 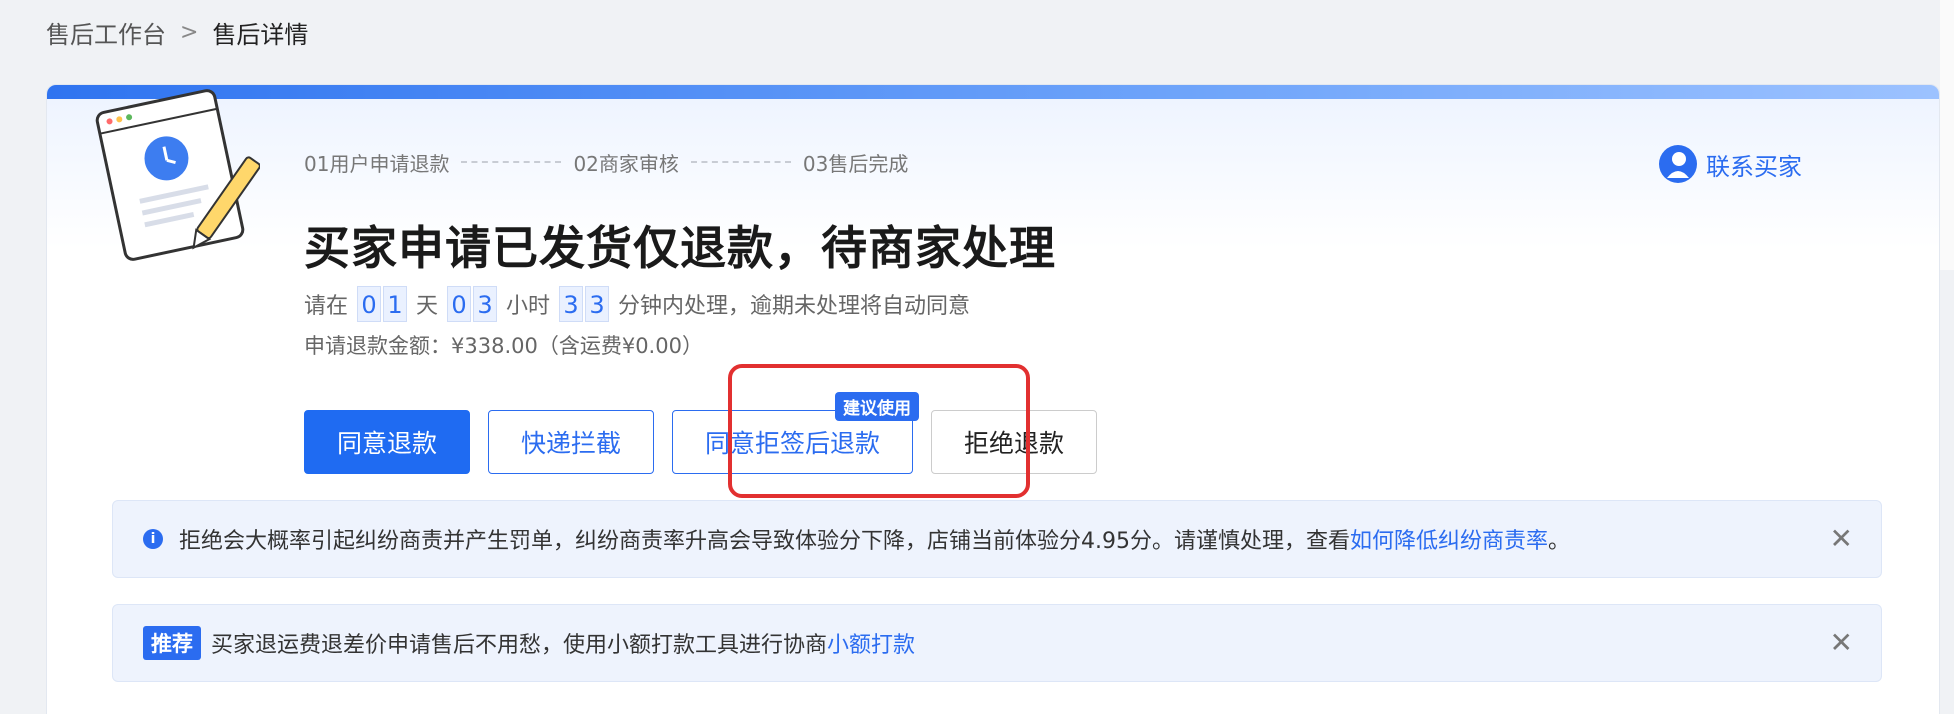 What do you see at coordinates (503, 346) in the screenshot?
I see `refund-amount: 申请退款金额：¥338.00（含运费¥0.00）` at bounding box center [503, 346].